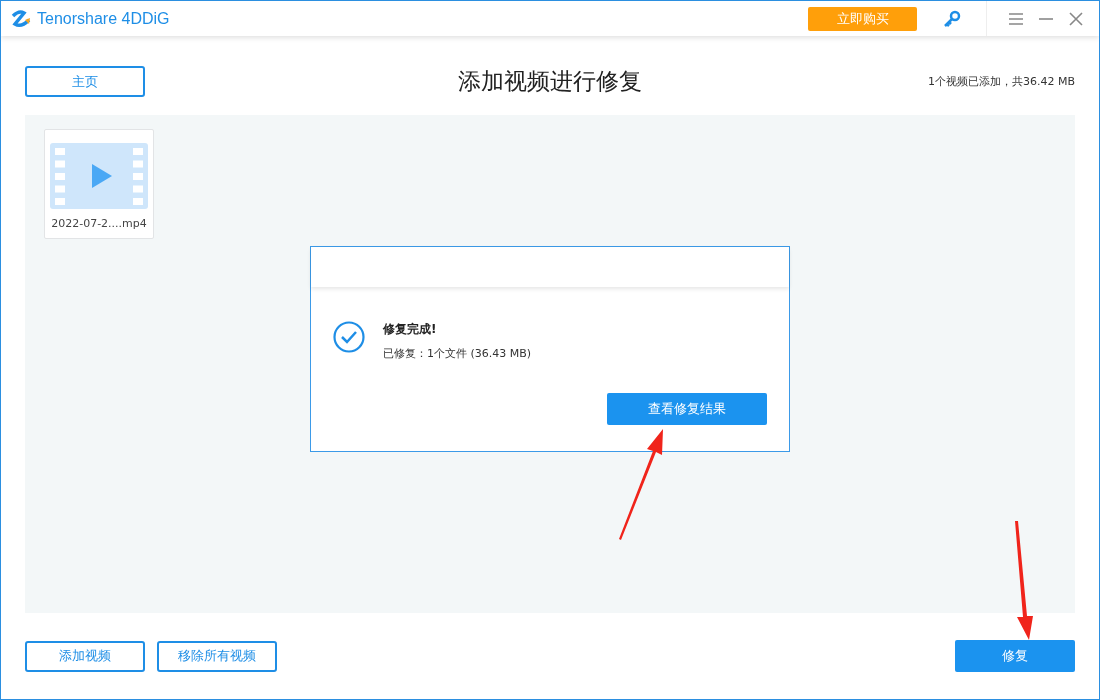 This screenshot has height=700, width=1100. I want to click on video-thumbnail-icon, so click(99, 176).